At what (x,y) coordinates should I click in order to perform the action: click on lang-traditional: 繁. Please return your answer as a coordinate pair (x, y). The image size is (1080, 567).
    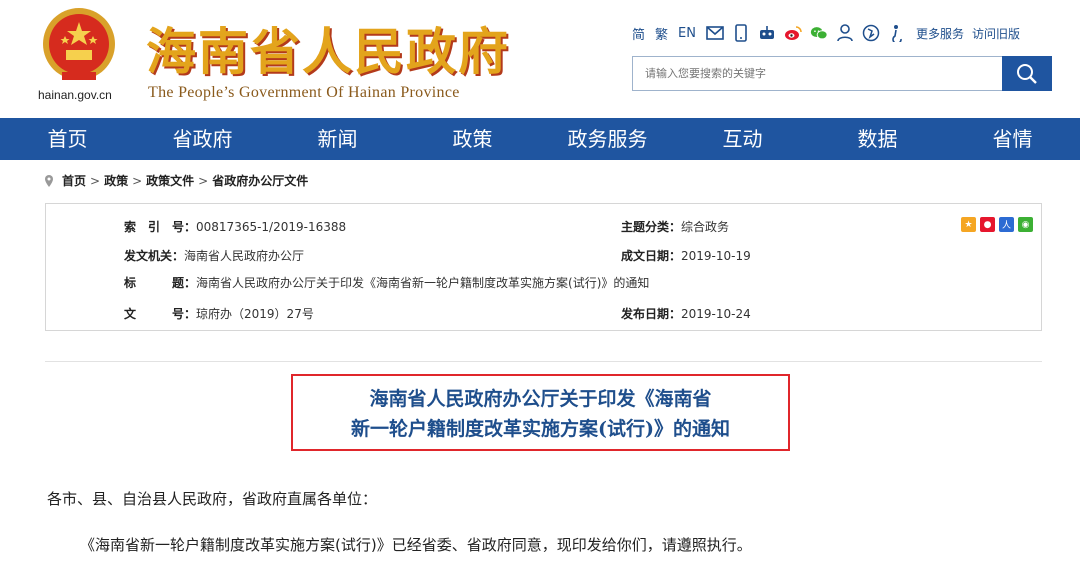
    Looking at the image, I should click on (661, 33).